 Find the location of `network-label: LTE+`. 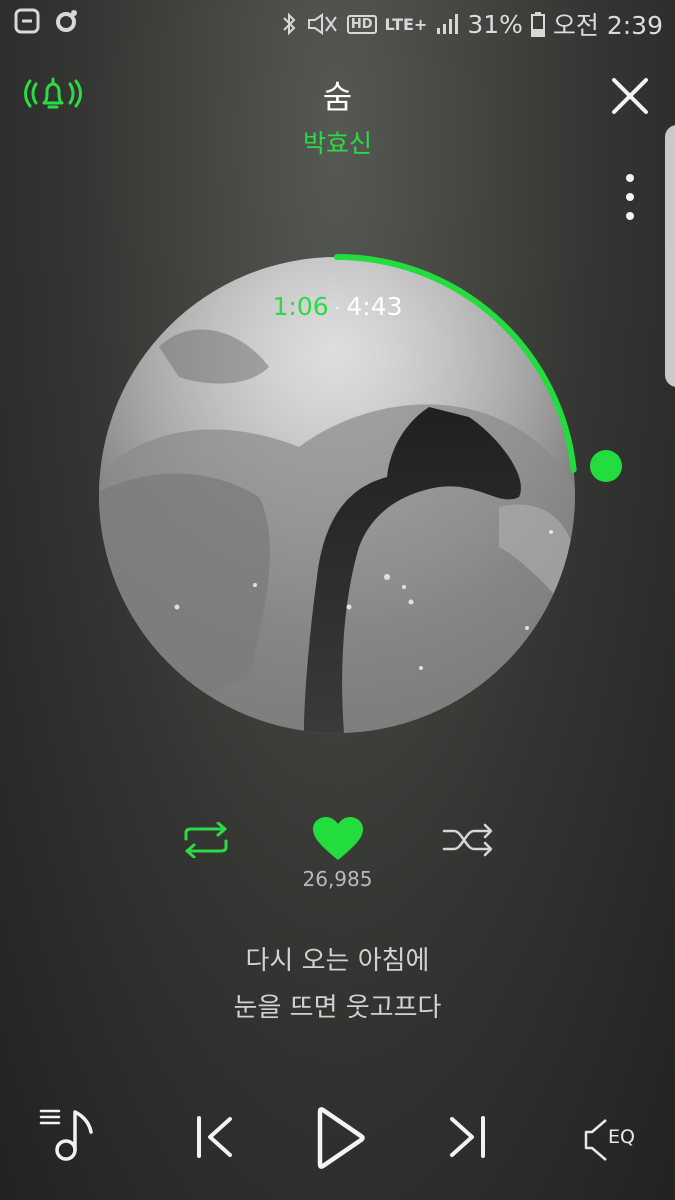

network-label: LTE+ is located at coordinates (406, 24).